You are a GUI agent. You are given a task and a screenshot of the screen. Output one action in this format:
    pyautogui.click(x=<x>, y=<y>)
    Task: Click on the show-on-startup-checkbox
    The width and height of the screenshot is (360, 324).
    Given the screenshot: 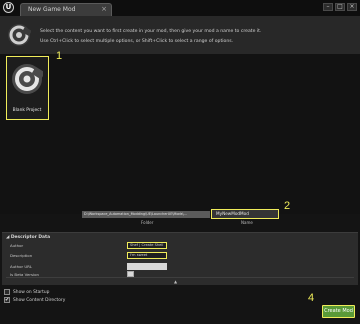 What is the action you would take?
    pyautogui.click(x=7, y=292)
    